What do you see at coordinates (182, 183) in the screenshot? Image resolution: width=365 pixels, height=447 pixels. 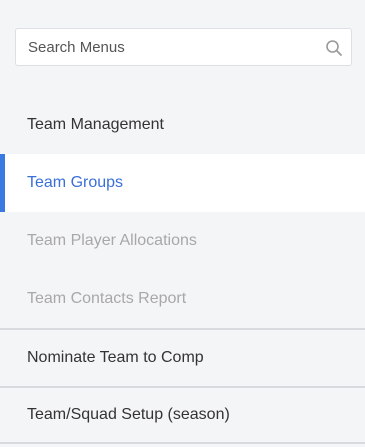 I see `menu-item-team-groups: Team Groups` at bounding box center [182, 183].